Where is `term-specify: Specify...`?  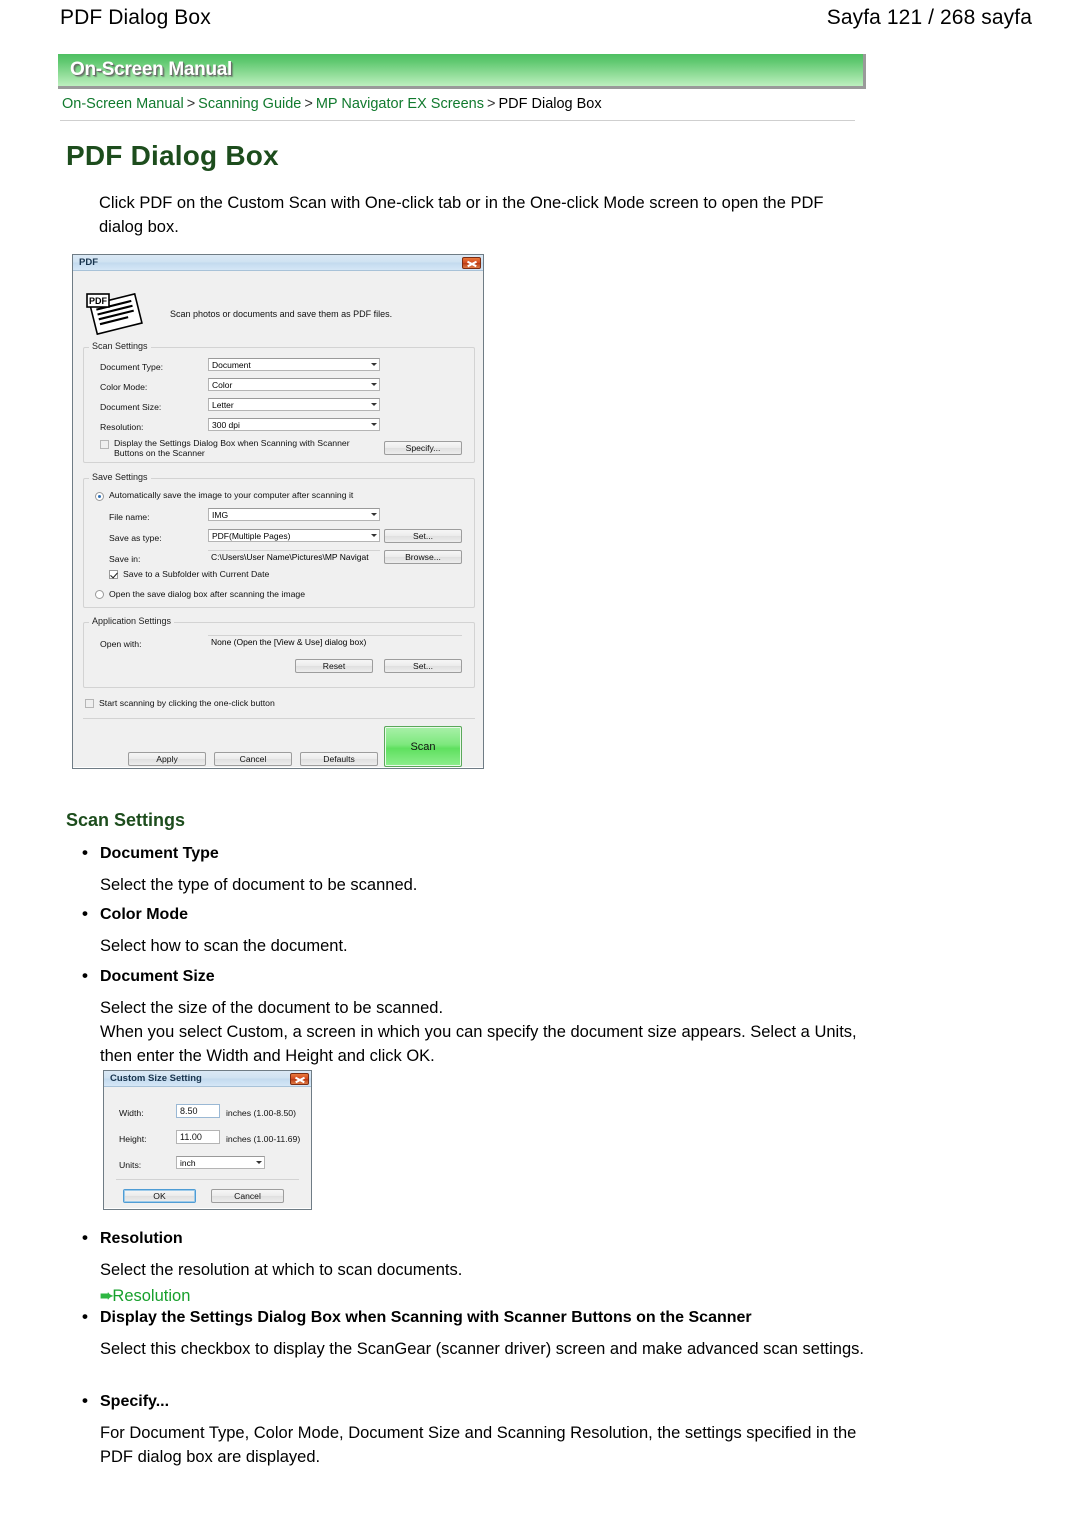
term-specify: Specify... is located at coordinates (475, 1401).